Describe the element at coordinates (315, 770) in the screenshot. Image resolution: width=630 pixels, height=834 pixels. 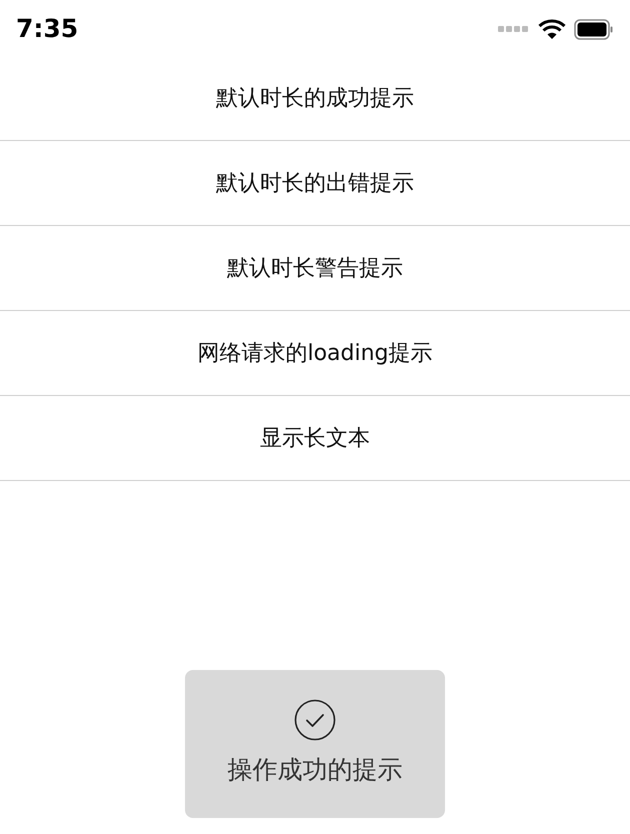
I see `toast-message: 操作成功的提示` at that location.